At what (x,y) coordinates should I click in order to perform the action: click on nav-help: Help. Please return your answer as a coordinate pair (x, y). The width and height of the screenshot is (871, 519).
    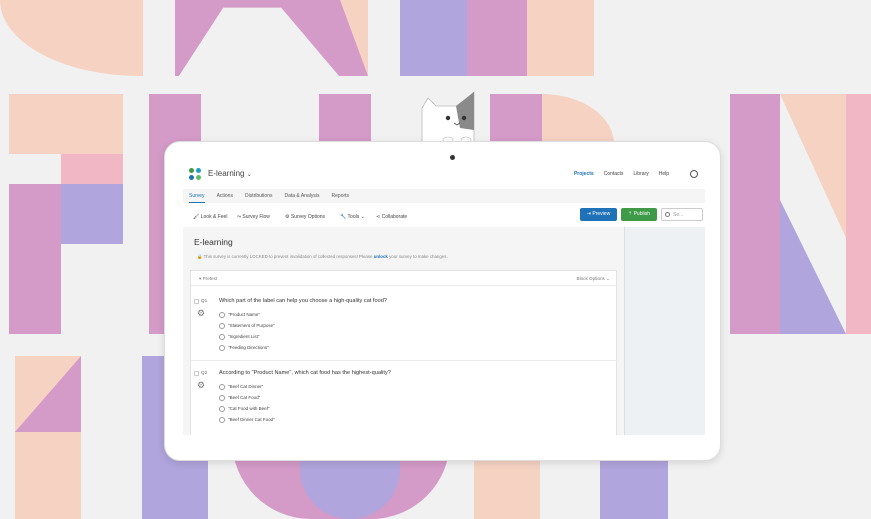
    Looking at the image, I should click on (664, 174).